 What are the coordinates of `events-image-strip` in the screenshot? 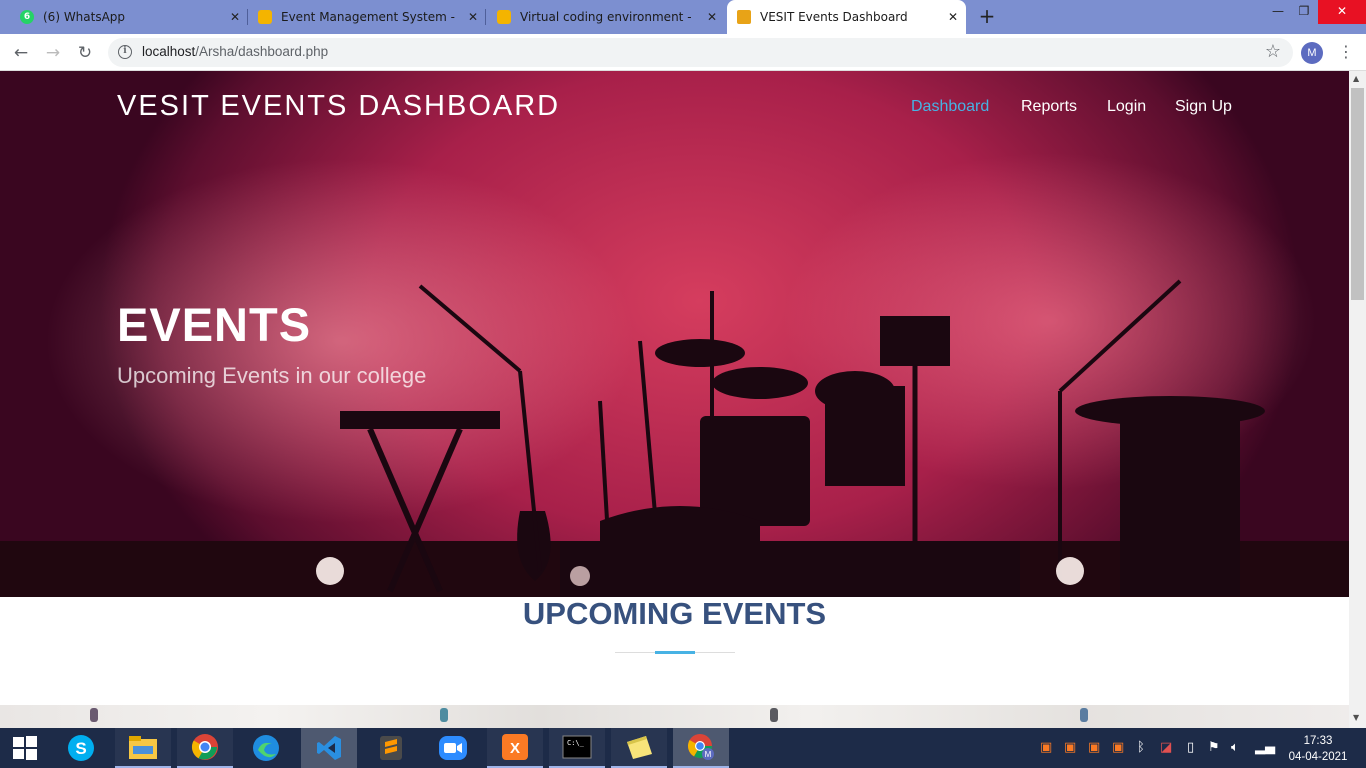 It's located at (674, 716).